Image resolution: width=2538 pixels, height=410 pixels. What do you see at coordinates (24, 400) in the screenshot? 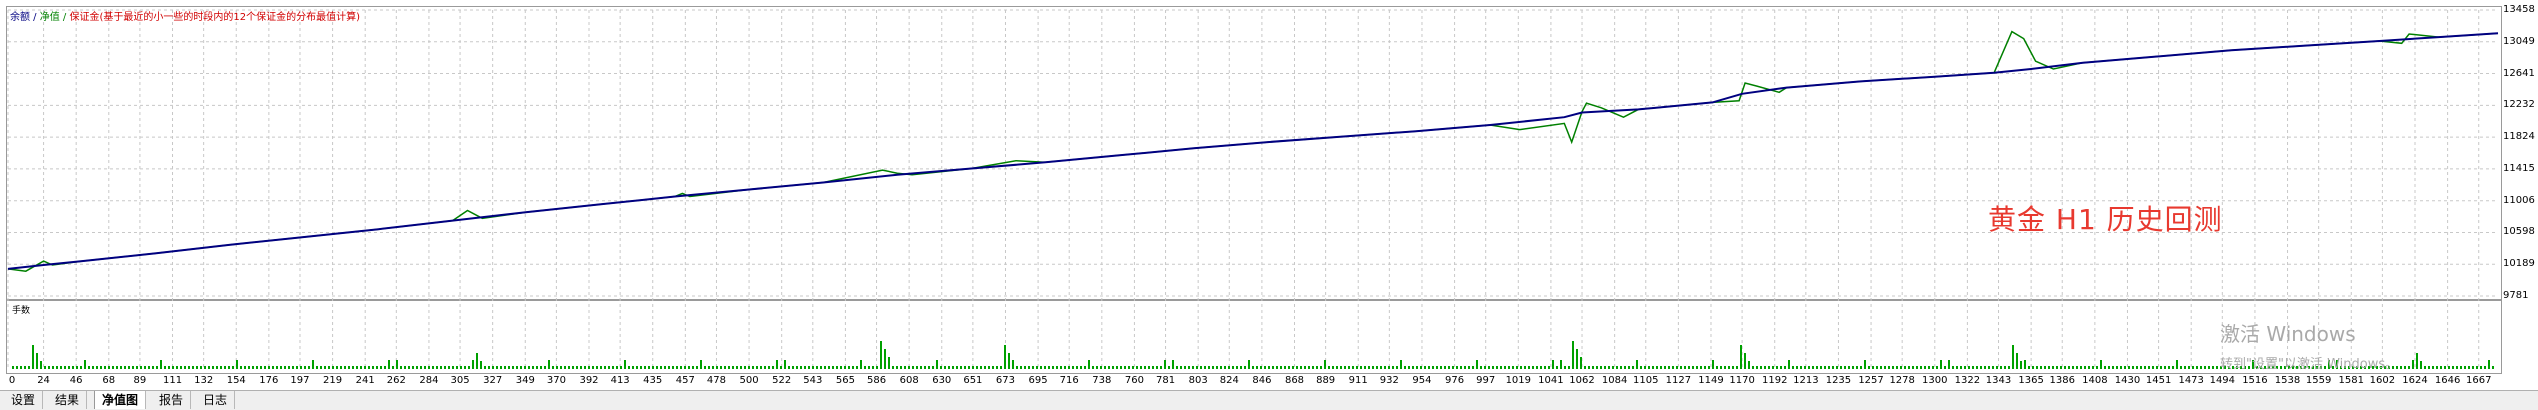
I see `tab-0: 设置` at bounding box center [24, 400].